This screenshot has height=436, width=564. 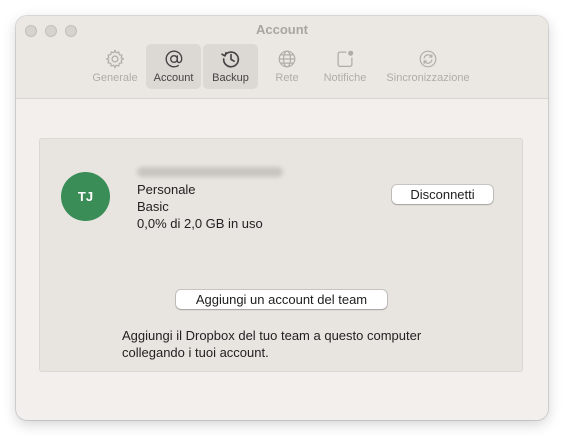 I want to click on tab-rete: Rete, so click(x=287, y=66).